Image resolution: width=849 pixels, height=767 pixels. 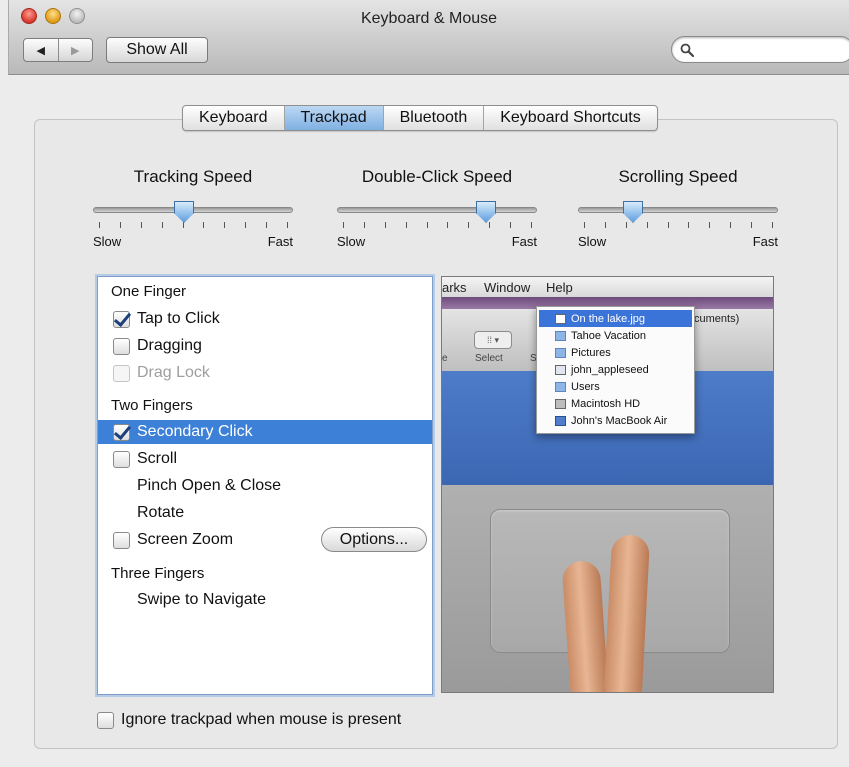 What do you see at coordinates (121, 373) in the screenshot?
I see `drag-lock-checkbox` at bounding box center [121, 373].